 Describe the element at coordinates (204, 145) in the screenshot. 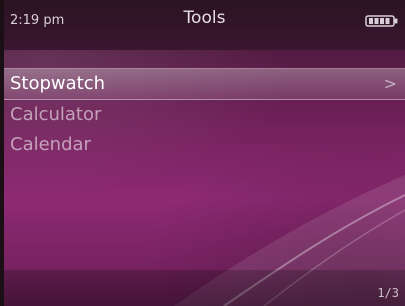

I see `menu-item-calendar: Calendar` at that location.